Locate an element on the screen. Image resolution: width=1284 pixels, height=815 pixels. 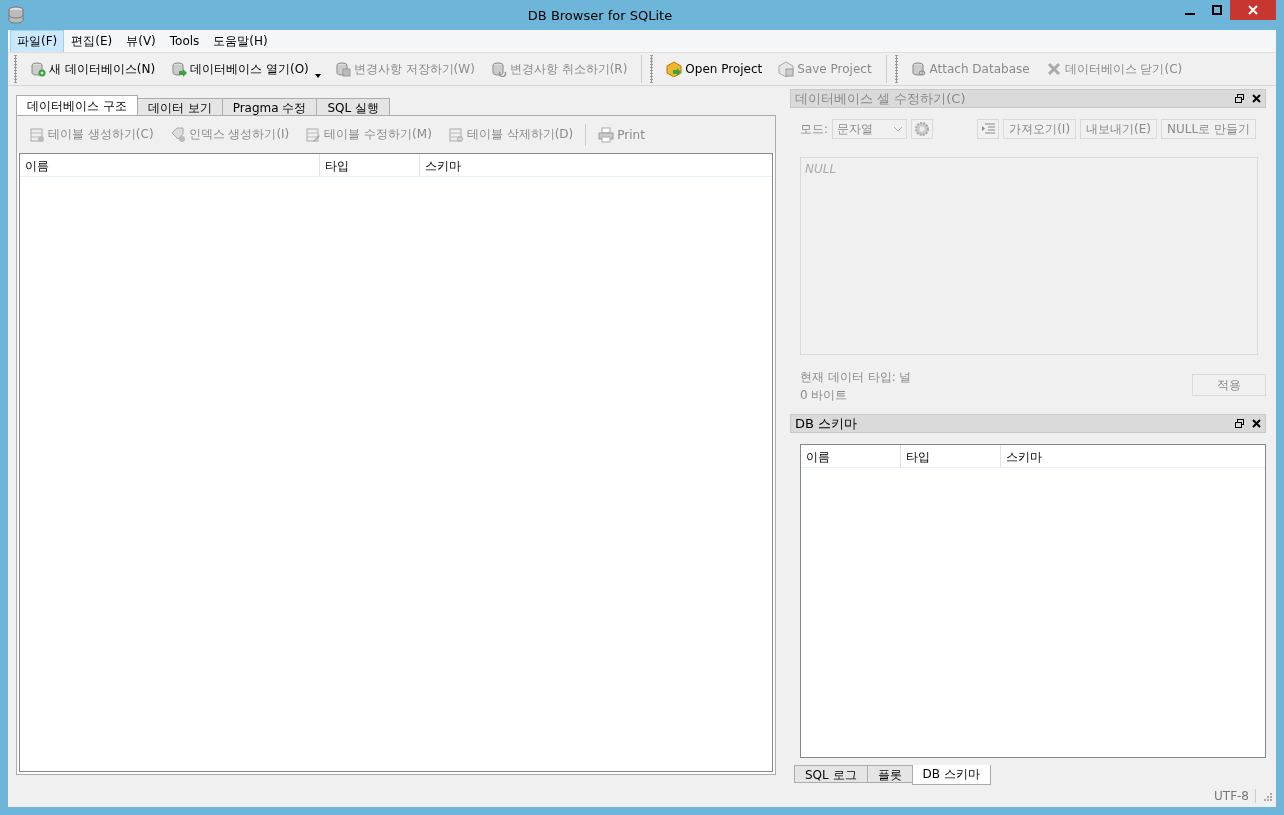
database-link-icon is located at coordinates (918, 69).